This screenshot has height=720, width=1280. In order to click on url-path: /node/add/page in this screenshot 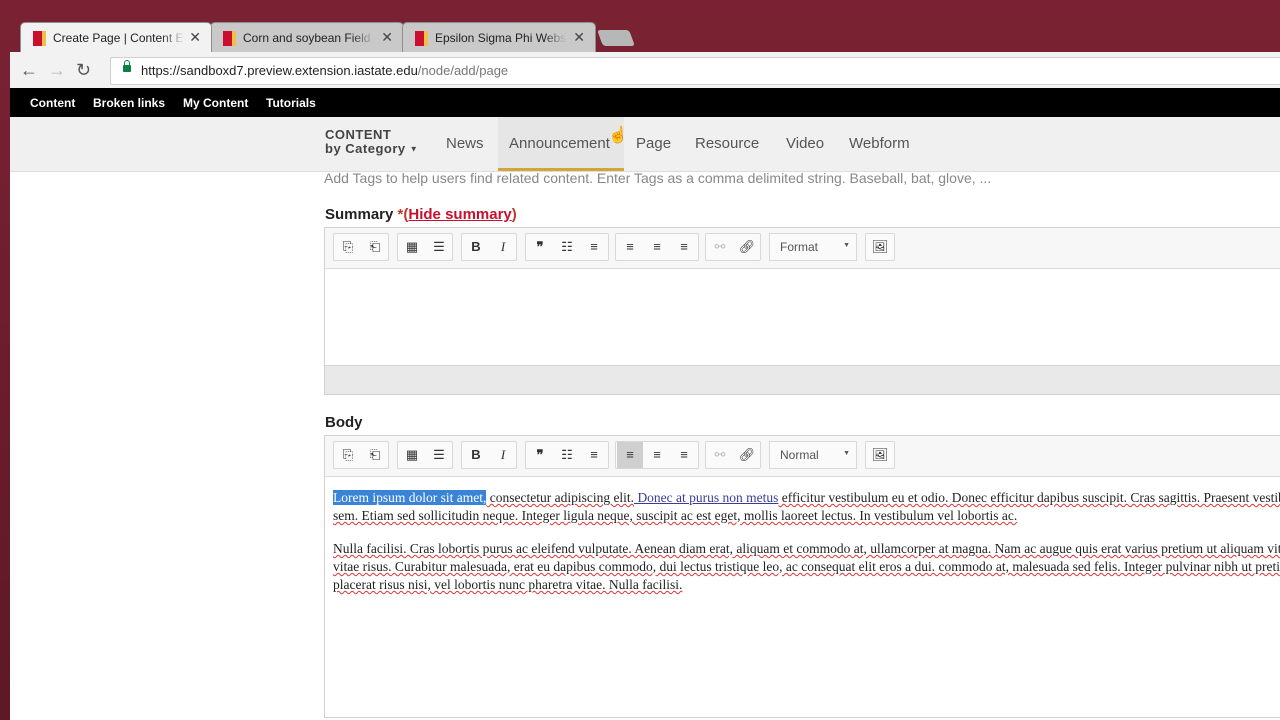, I will do `click(463, 70)`.